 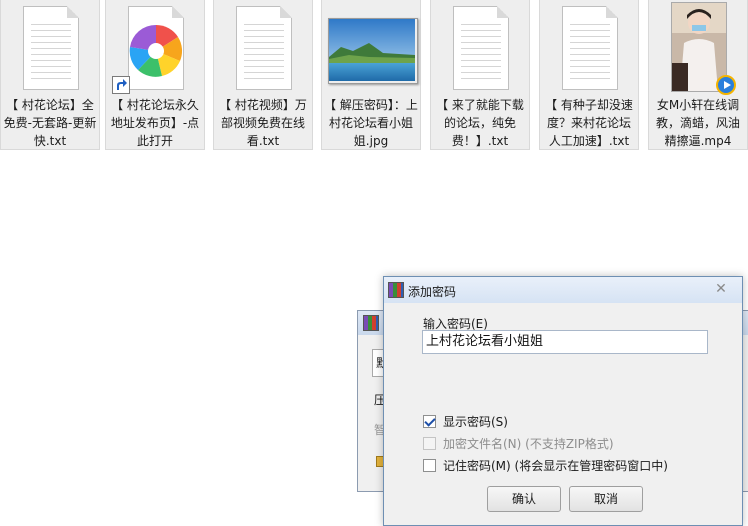 I want to click on file-item: 【 村花论坛】全免费-无套路-更新快.txt, so click(x=50, y=75).